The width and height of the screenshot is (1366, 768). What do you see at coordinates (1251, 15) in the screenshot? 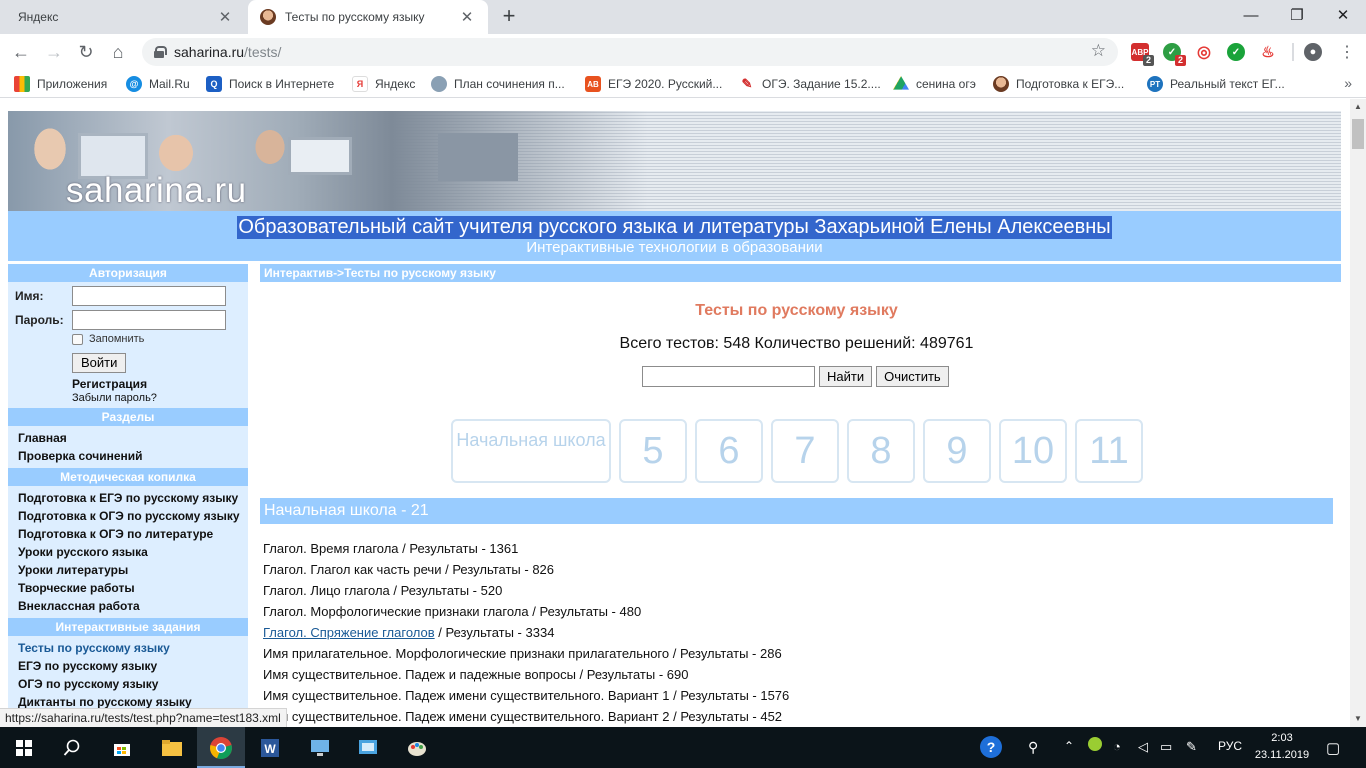
I see `minimize-button: —` at bounding box center [1251, 15].